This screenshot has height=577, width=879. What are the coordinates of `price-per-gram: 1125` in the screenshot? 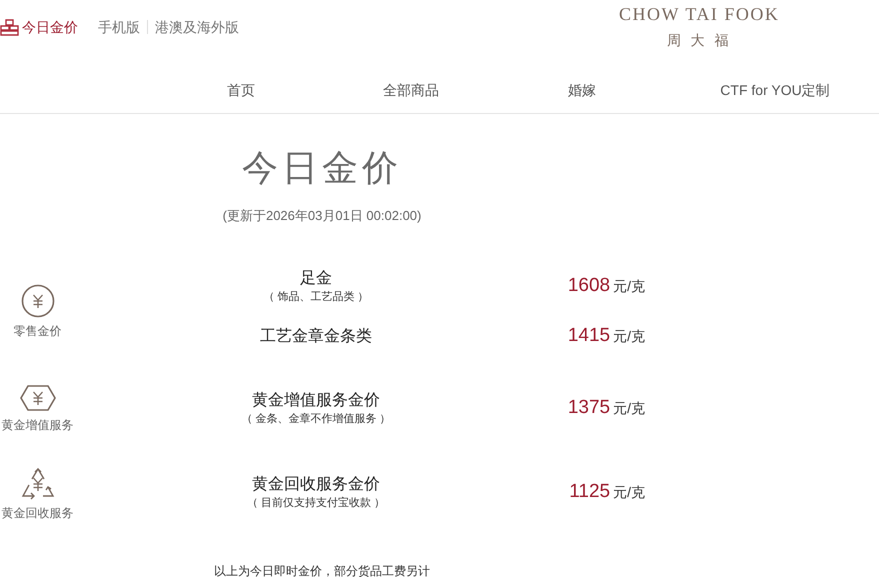 It's located at (589, 492).